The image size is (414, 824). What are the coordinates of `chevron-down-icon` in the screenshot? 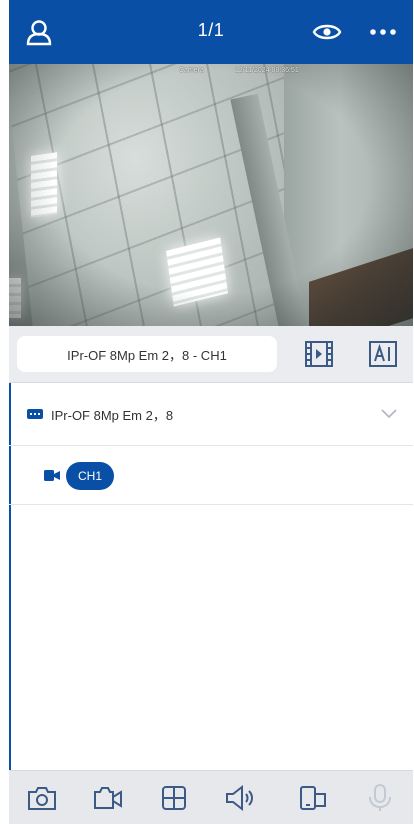 It's located at (389, 414).